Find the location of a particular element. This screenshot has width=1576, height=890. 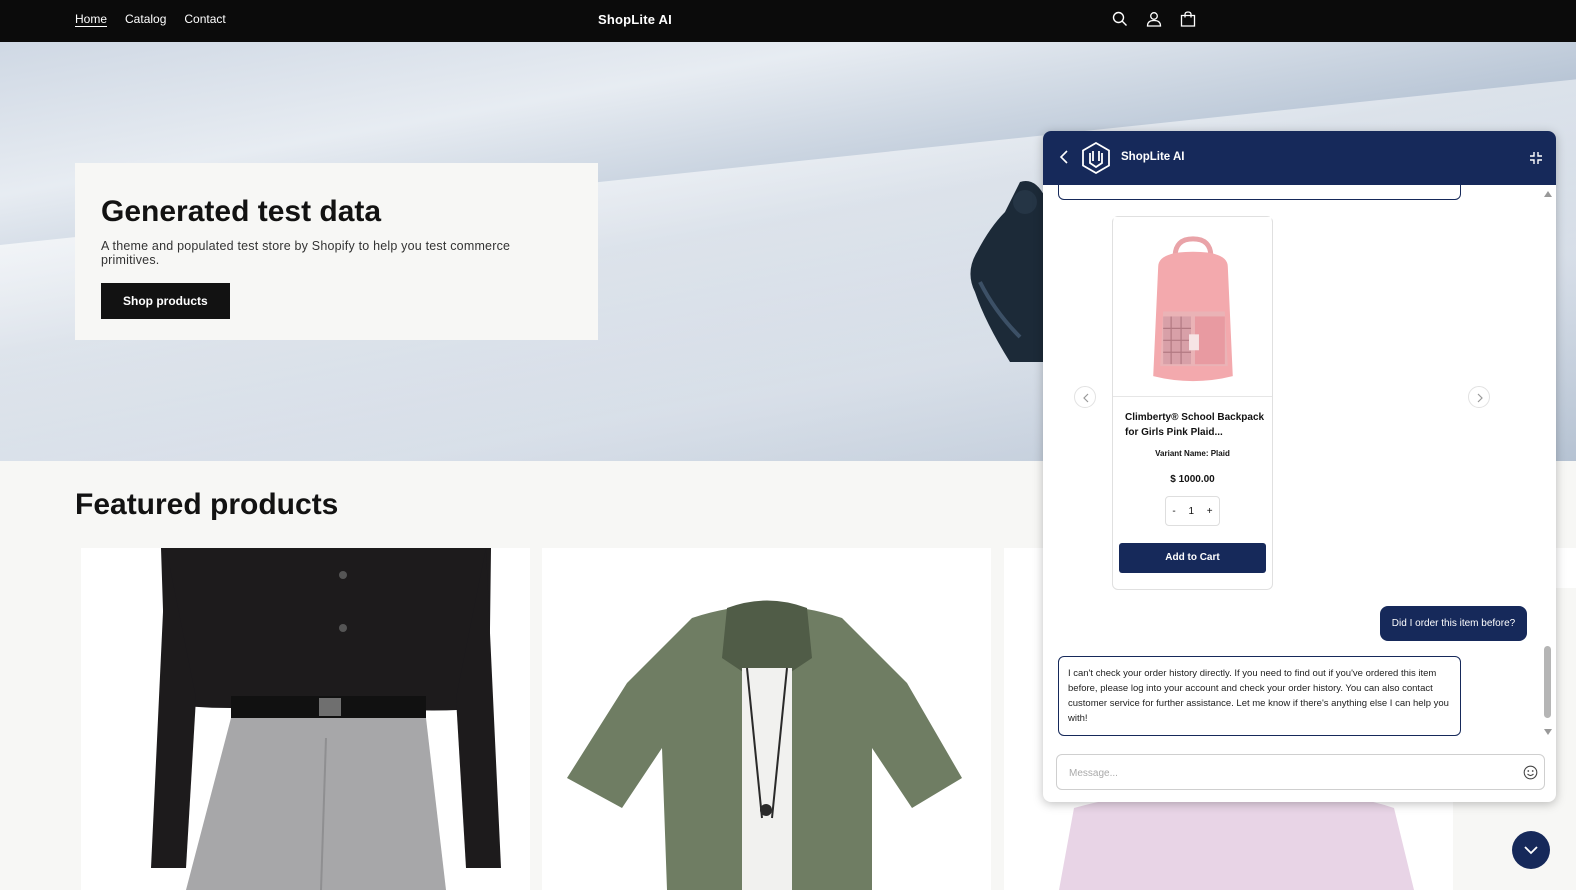

quantity-value: 1 is located at coordinates (1191, 511).